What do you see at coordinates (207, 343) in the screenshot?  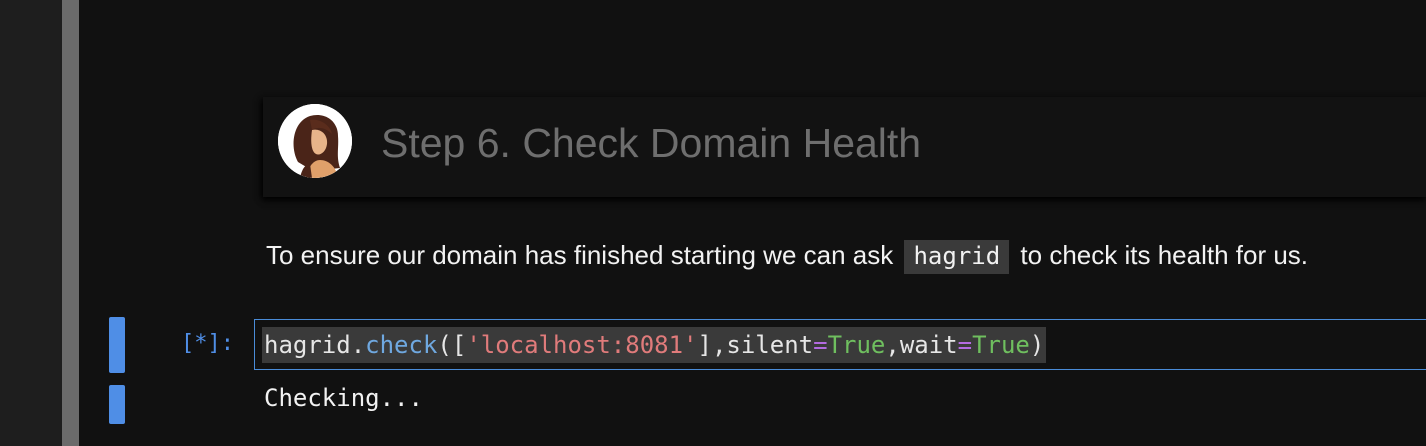 I see `execution-prompt: [*]:` at bounding box center [207, 343].